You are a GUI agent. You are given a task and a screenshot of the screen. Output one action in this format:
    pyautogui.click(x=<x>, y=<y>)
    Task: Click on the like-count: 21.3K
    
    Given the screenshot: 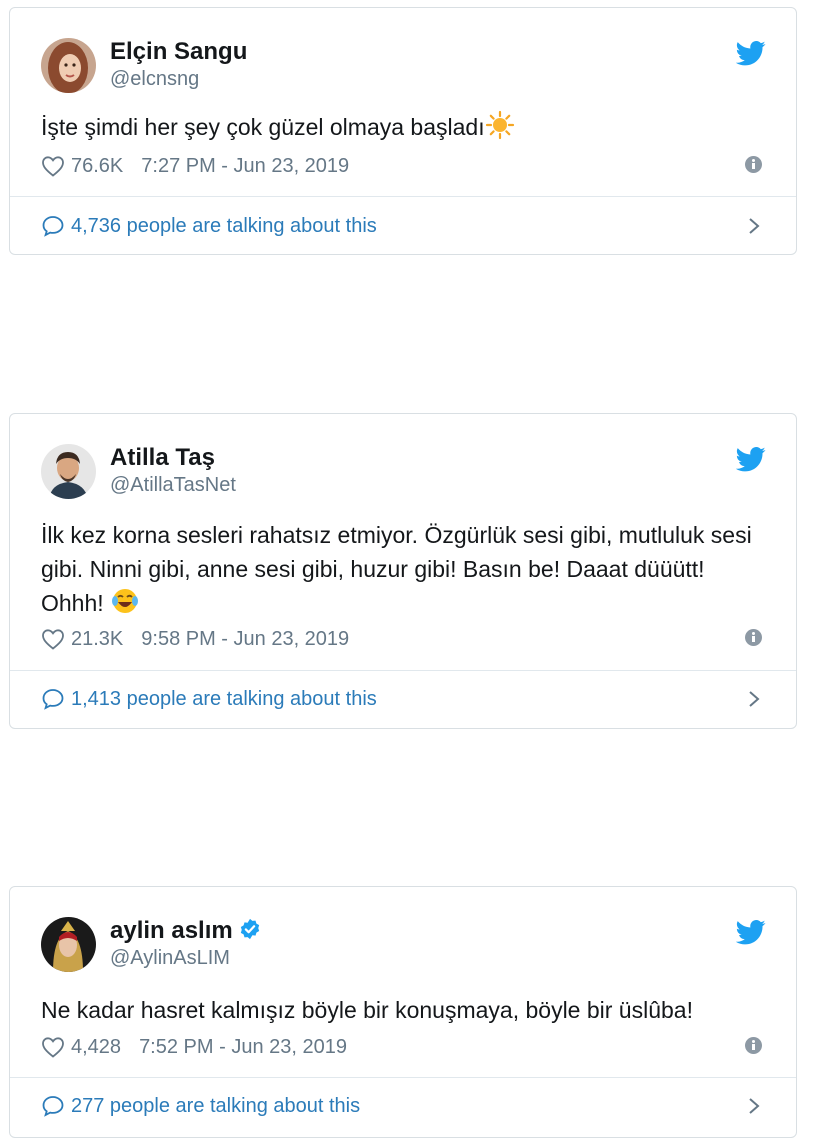 What is the action you would take?
    pyautogui.click(x=97, y=639)
    